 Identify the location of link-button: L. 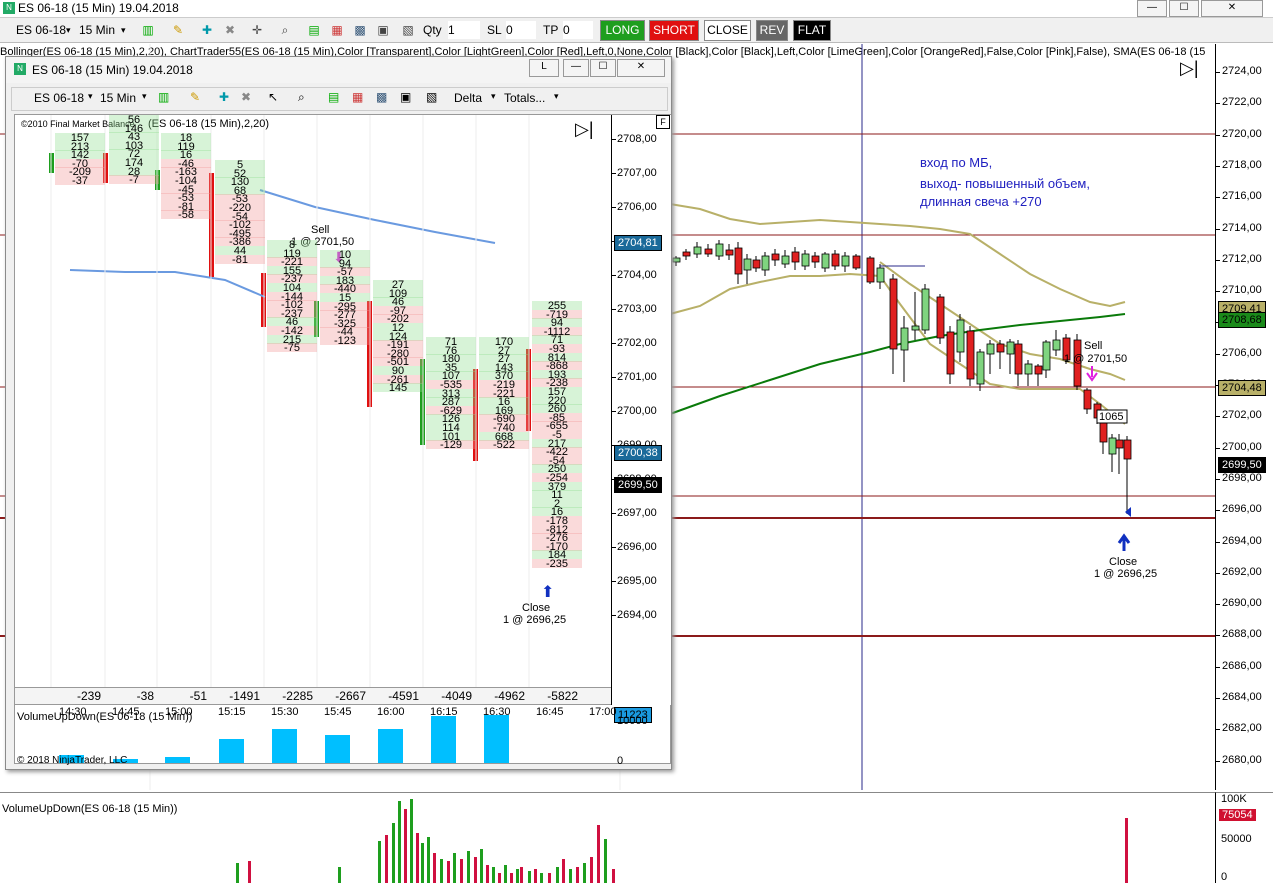
(544, 68).